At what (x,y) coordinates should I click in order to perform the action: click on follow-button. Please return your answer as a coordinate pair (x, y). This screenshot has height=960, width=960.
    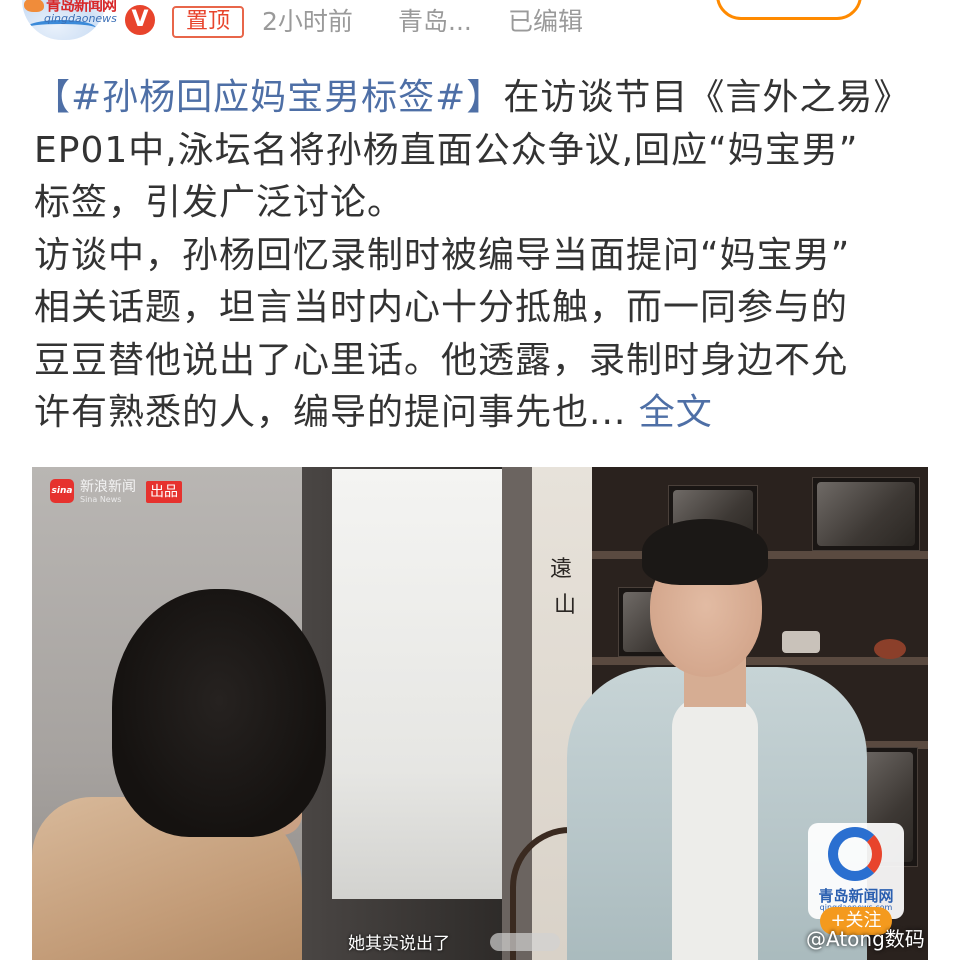
    Looking at the image, I should click on (789, 10).